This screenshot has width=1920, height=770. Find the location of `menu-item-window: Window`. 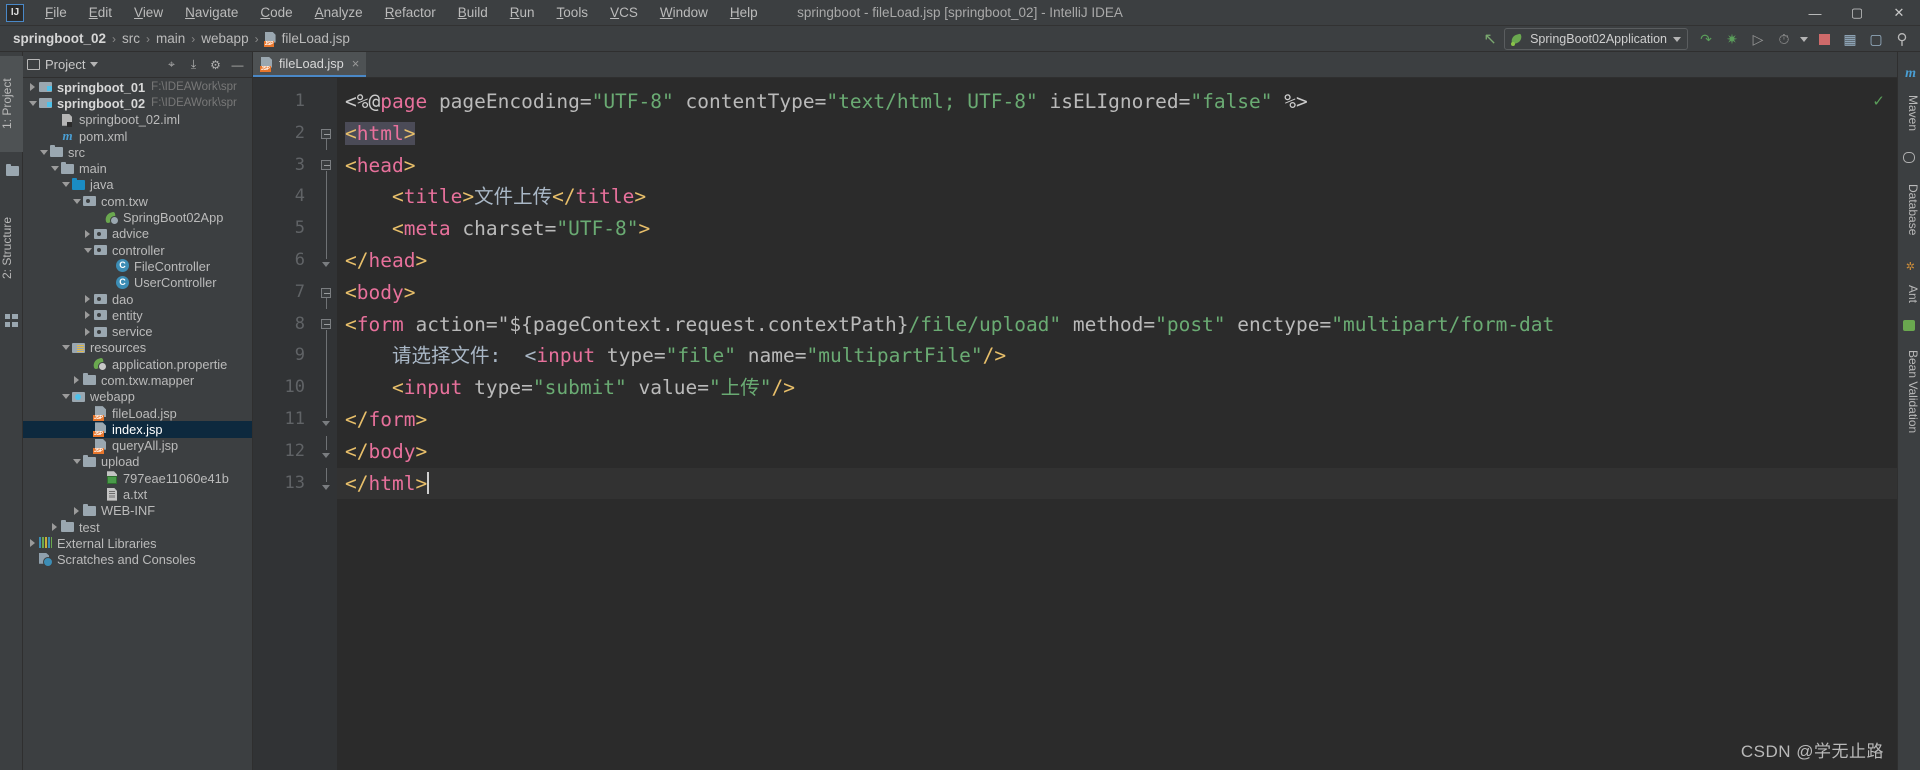

menu-item-window: Window is located at coordinates (684, 13).